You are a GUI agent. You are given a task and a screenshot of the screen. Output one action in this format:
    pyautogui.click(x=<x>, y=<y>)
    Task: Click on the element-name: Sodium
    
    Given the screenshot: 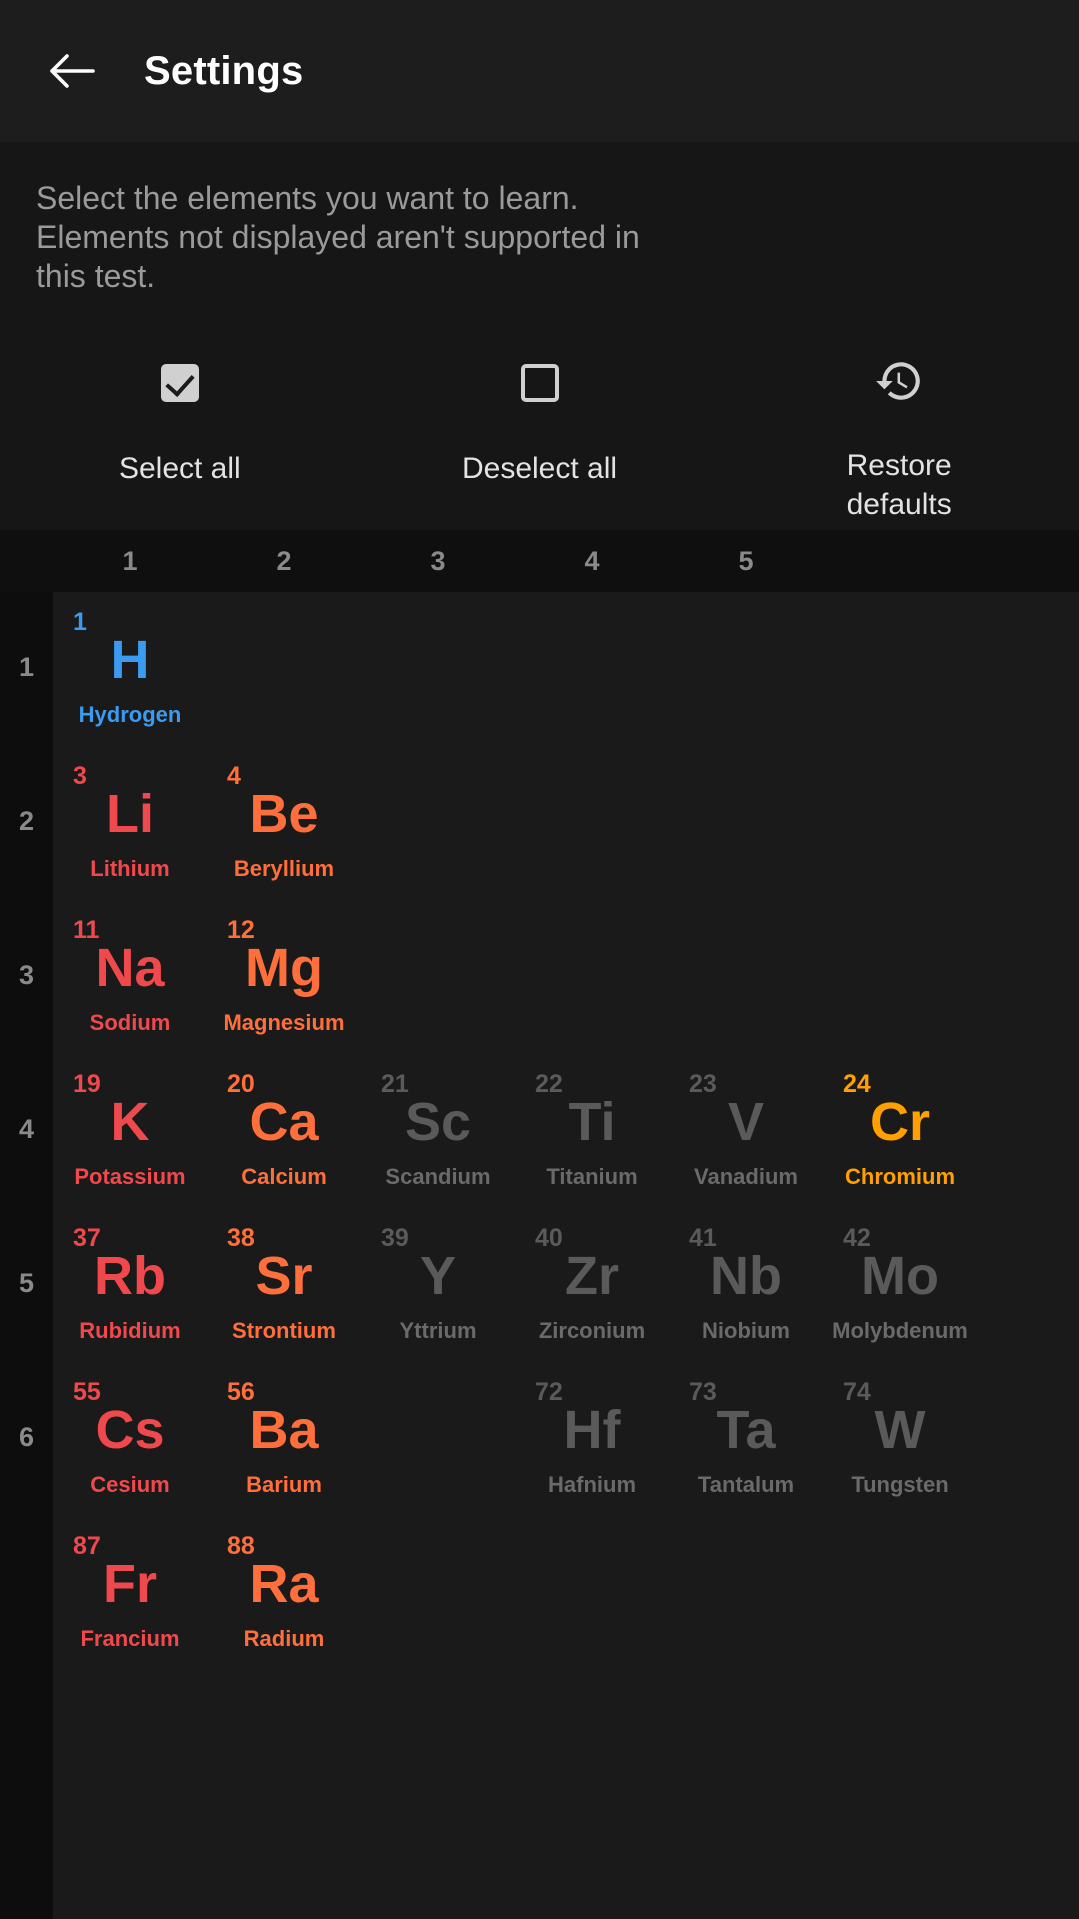 What is the action you would take?
    pyautogui.click(x=130, y=1022)
    